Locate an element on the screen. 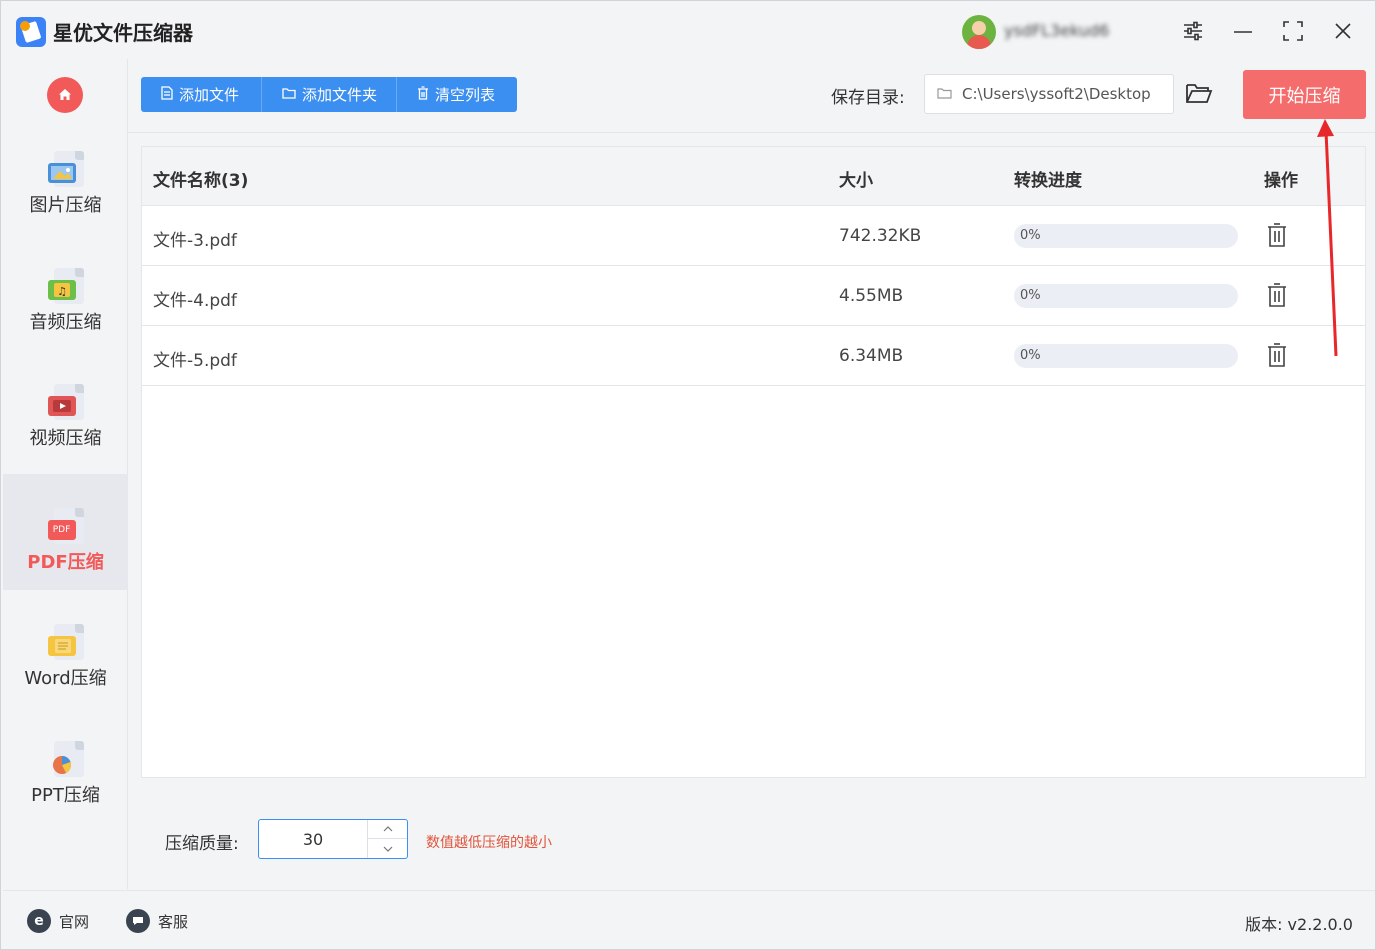 This screenshot has width=1376, height=950. footer: e 官网 客服 版本: v2.2.0.0 is located at coordinates (689, 919).